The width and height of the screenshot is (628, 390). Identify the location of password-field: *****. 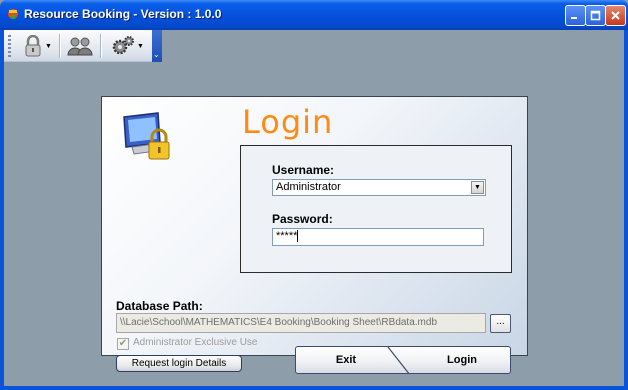
(378, 237).